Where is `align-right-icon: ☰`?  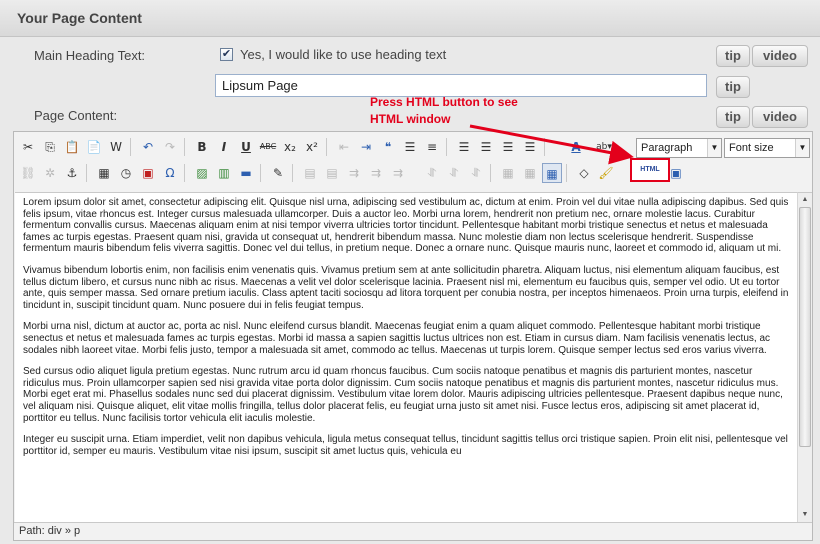
align-right-icon: ☰ is located at coordinates (508, 147).